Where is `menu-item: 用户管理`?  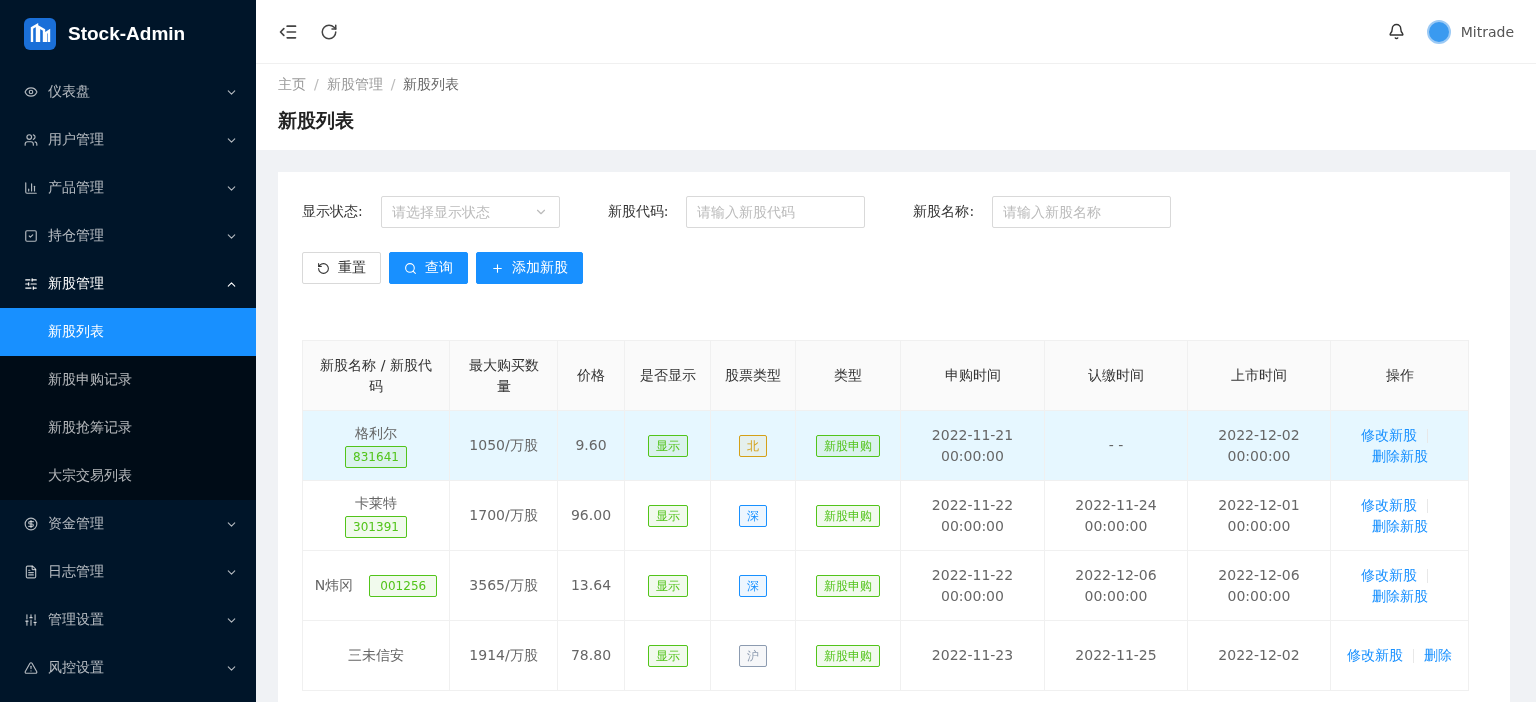 menu-item: 用户管理 is located at coordinates (128, 140).